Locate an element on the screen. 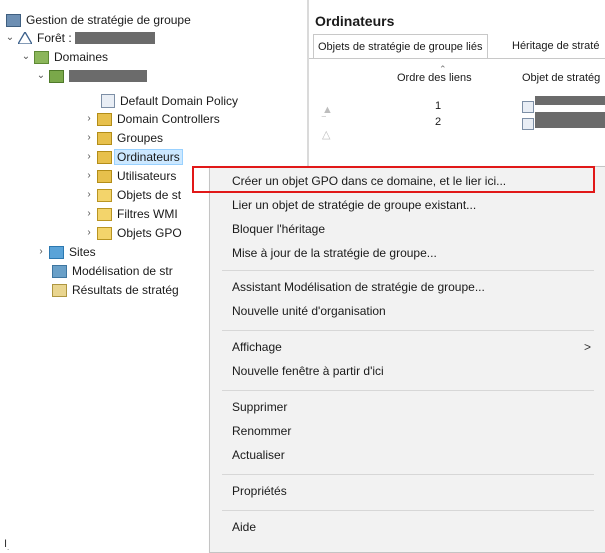 The height and width of the screenshot is (553, 605). menu-label: Propriétés is located at coordinates (259, 491).